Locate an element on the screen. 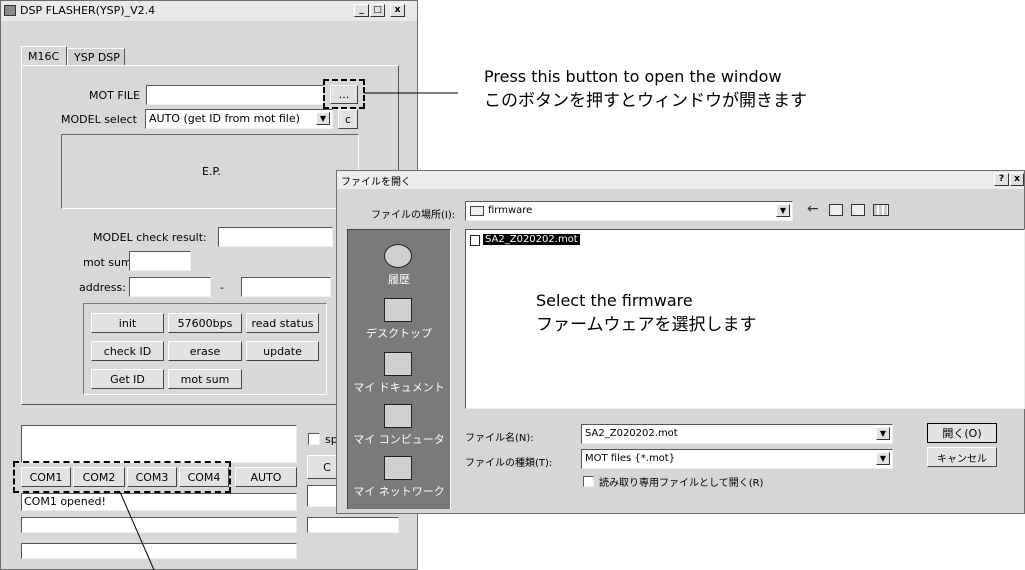  press-annotation-en: Press this button to open the window is located at coordinates (633, 76).